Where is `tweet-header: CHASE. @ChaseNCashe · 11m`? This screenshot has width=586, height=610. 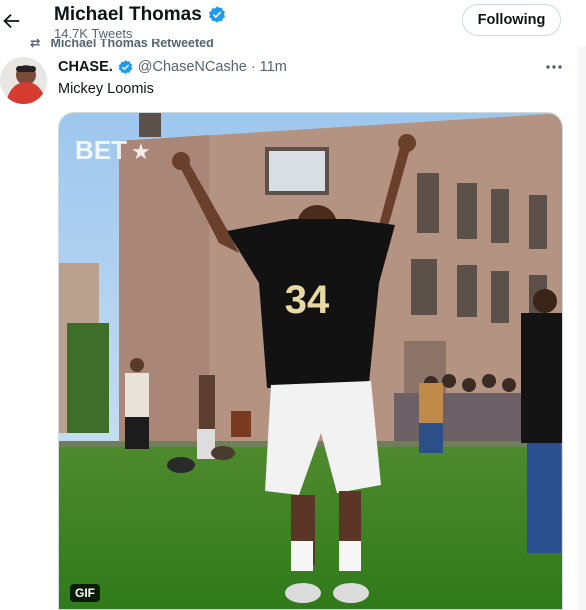
tweet-header: CHASE. @ChaseNCashe · 11m is located at coordinates (172, 67).